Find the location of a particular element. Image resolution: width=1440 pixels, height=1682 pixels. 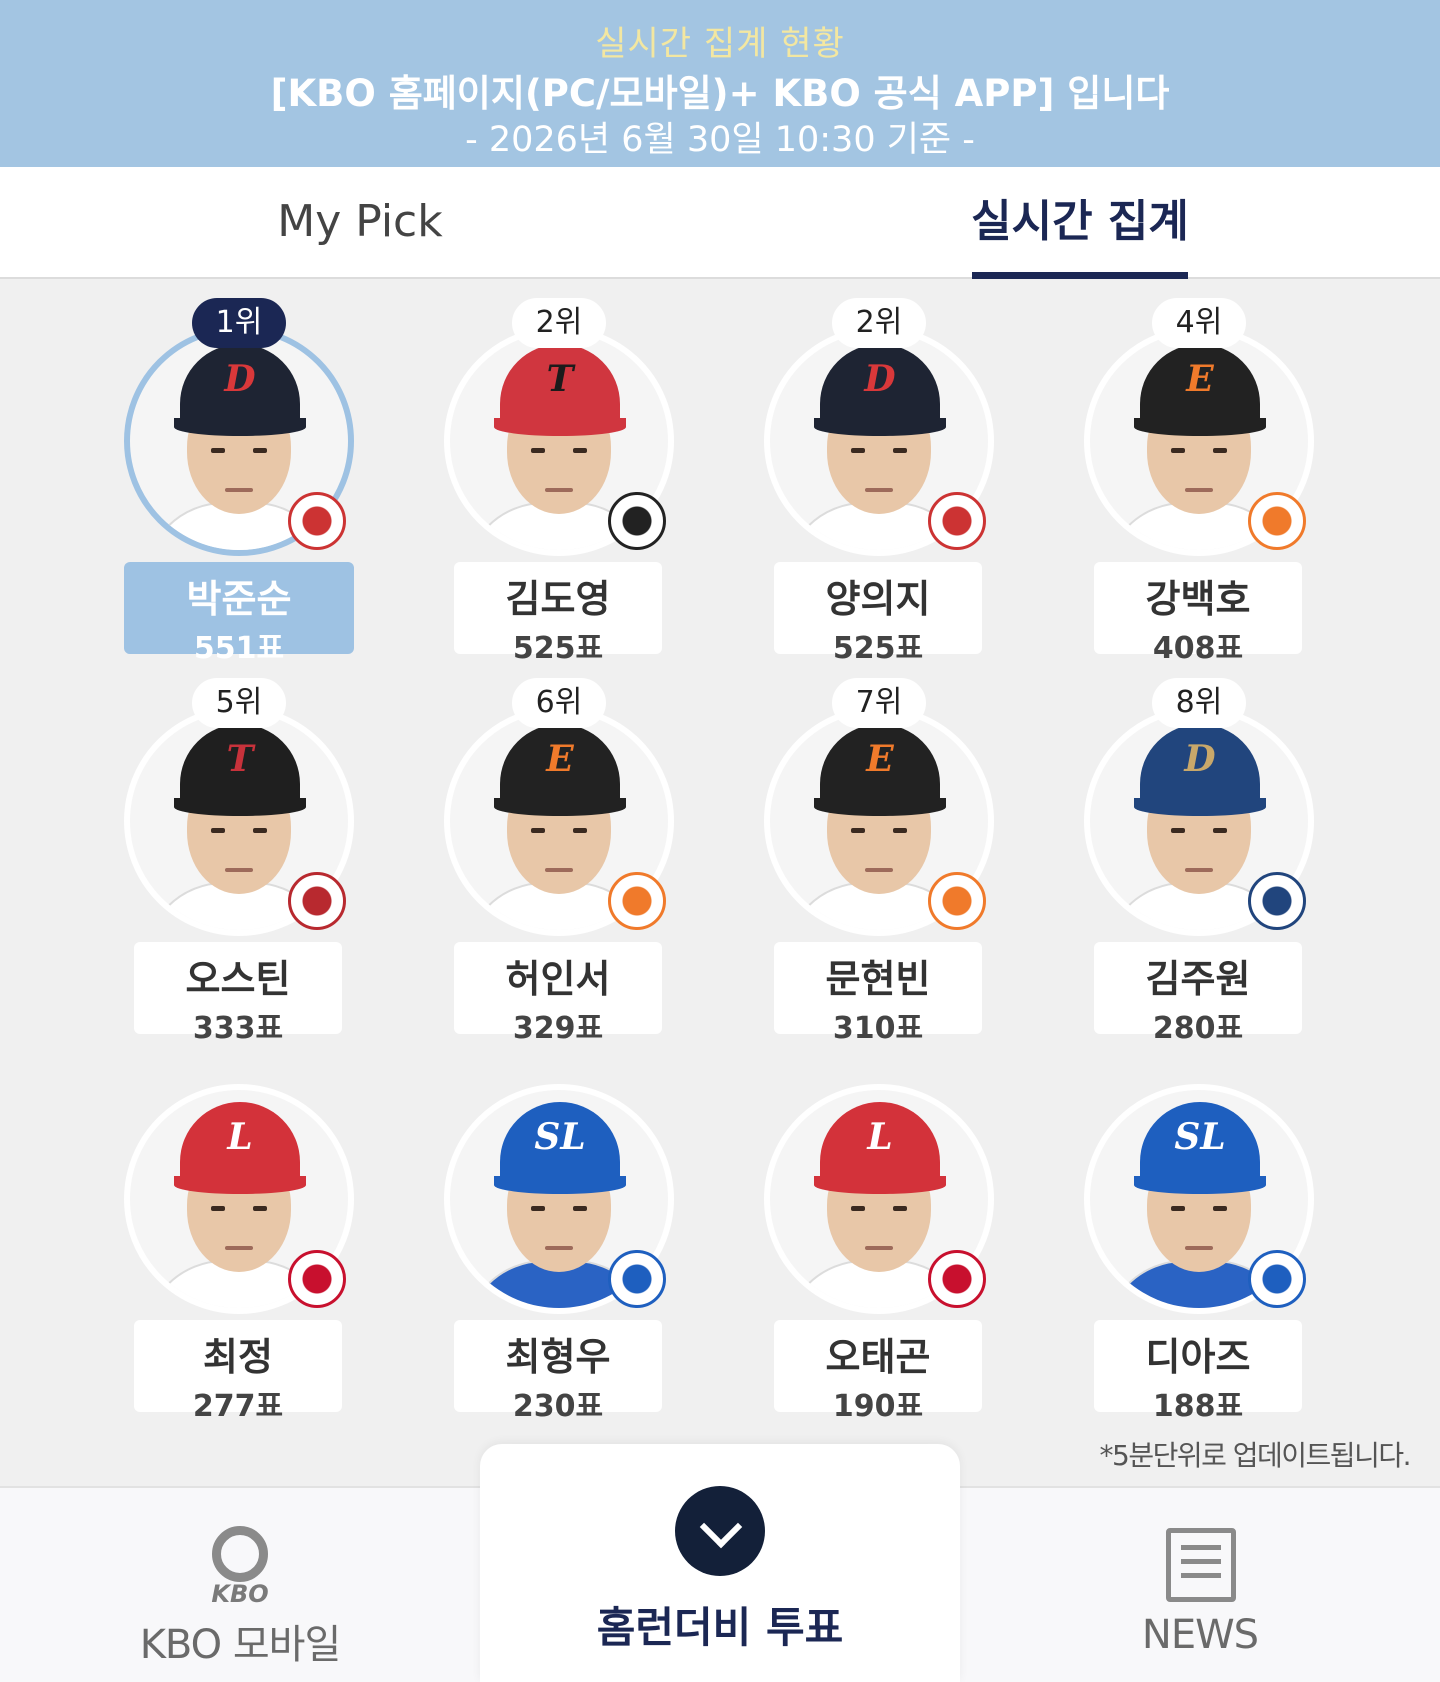

player-name: 오스틴 is located at coordinates (238, 979).